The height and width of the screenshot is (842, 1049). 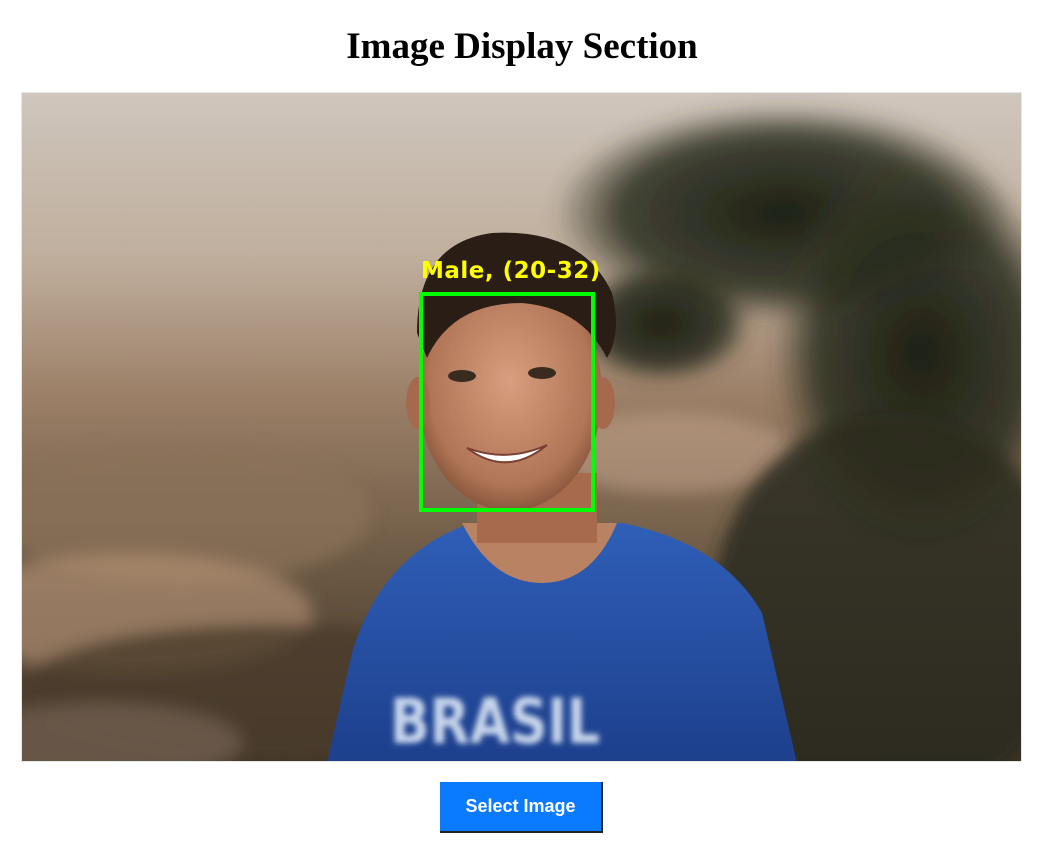 What do you see at coordinates (522, 46) in the screenshot?
I see `page-title: Image Display Section` at bounding box center [522, 46].